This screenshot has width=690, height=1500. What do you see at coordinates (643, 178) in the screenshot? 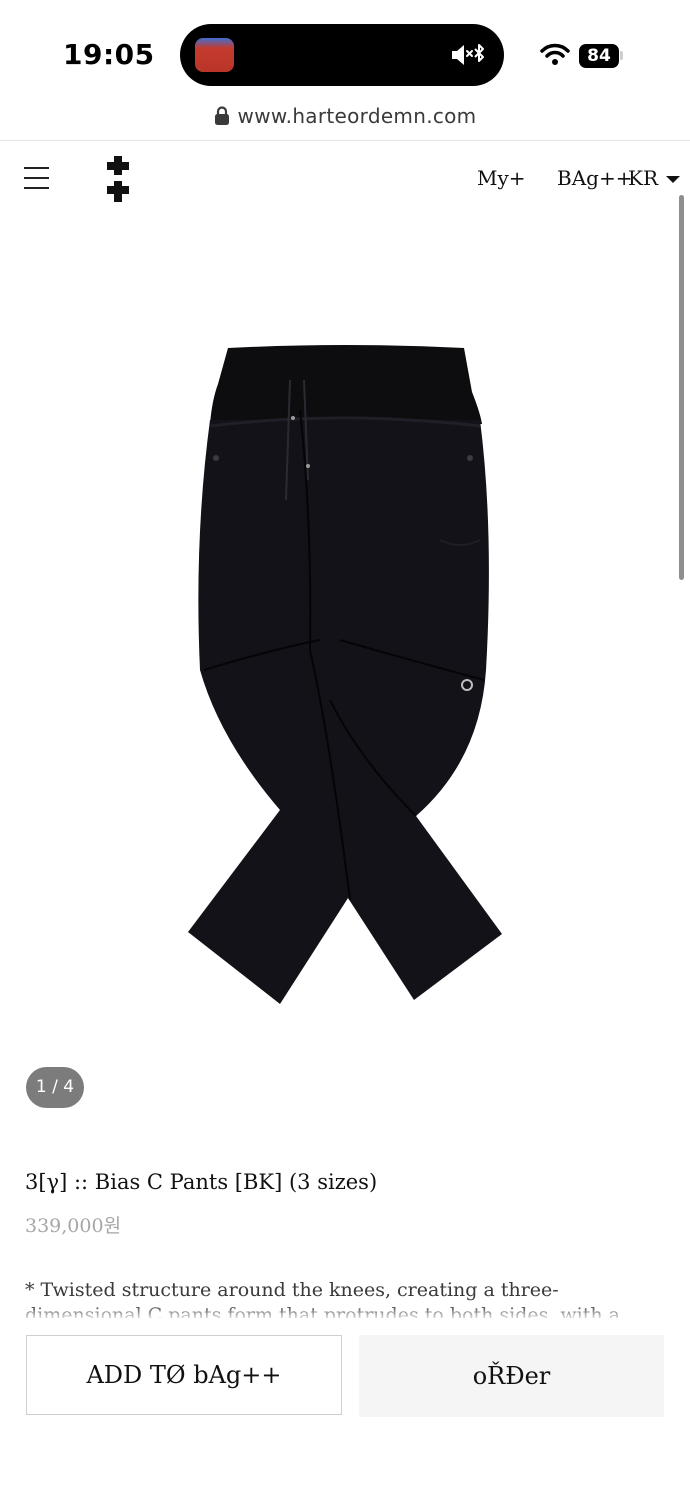
I see `language-label: KR` at bounding box center [643, 178].